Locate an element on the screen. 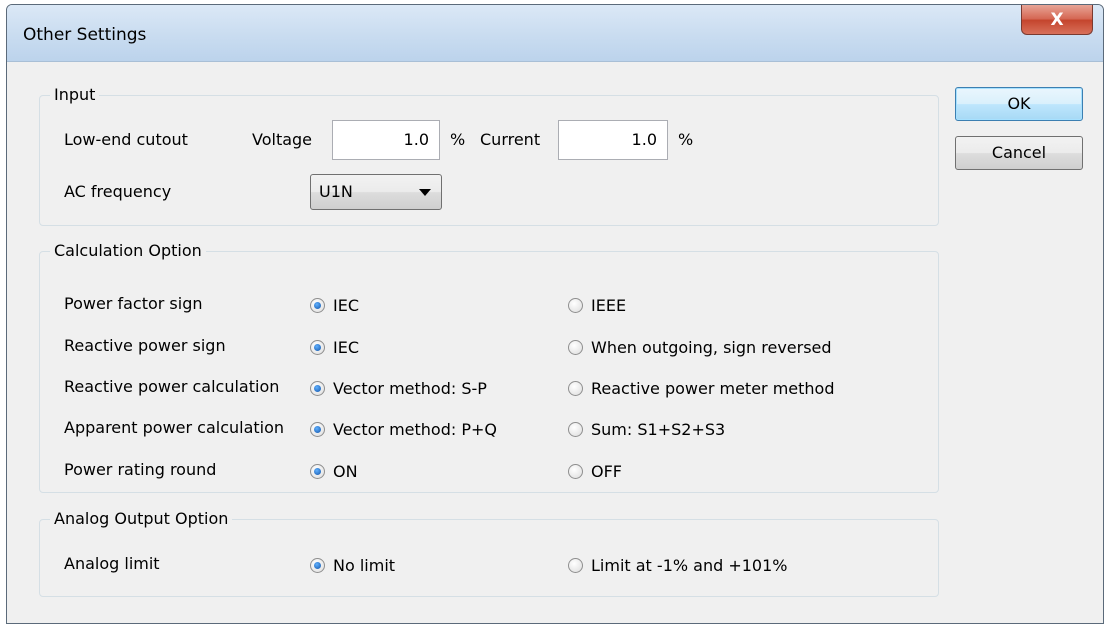 This screenshot has width=1110, height=628. radio-label: ON is located at coordinates (345, 471).